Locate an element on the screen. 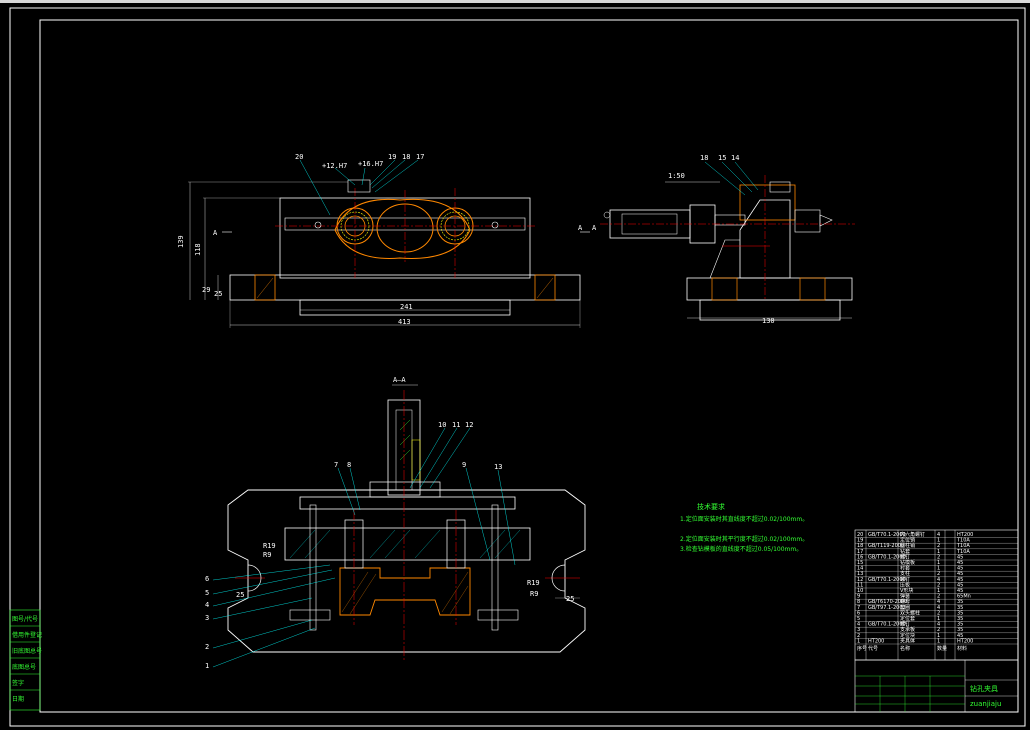  dim-radius-l2: R9 is located at coordinates (267, 555).